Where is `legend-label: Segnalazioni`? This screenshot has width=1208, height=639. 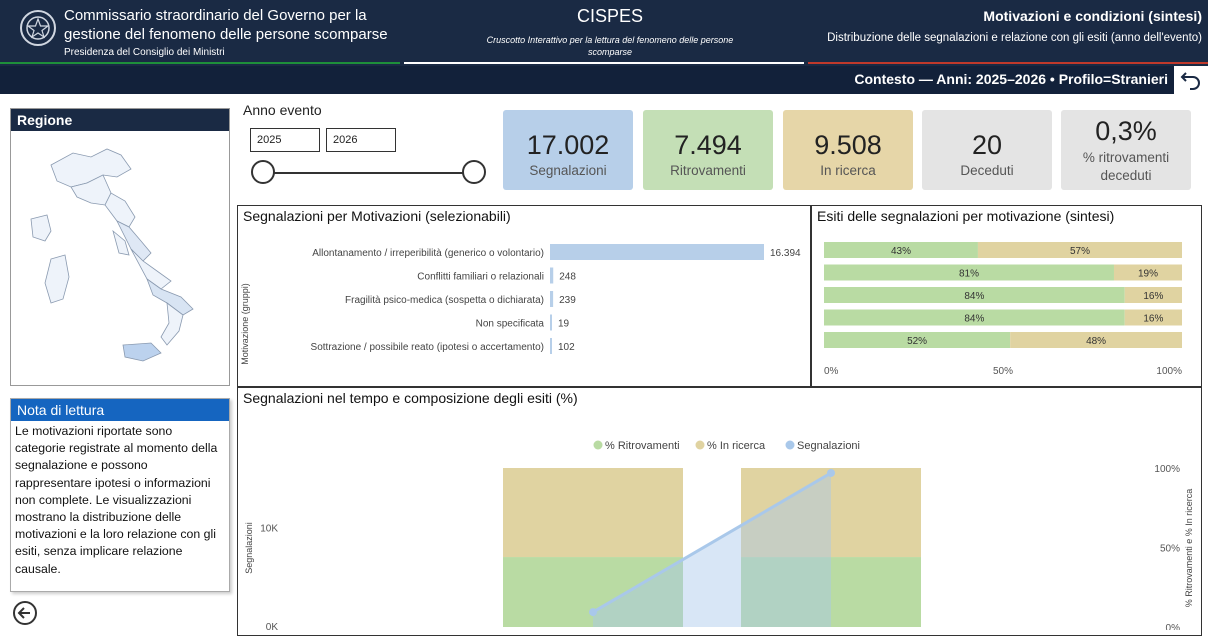
legend-label: Segnalazioni is located at coordinates (828, 446).